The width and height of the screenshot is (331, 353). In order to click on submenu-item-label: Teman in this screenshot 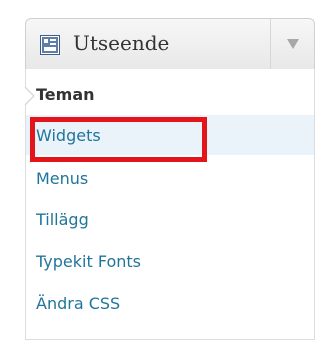, I will do `click(65, 94)`.